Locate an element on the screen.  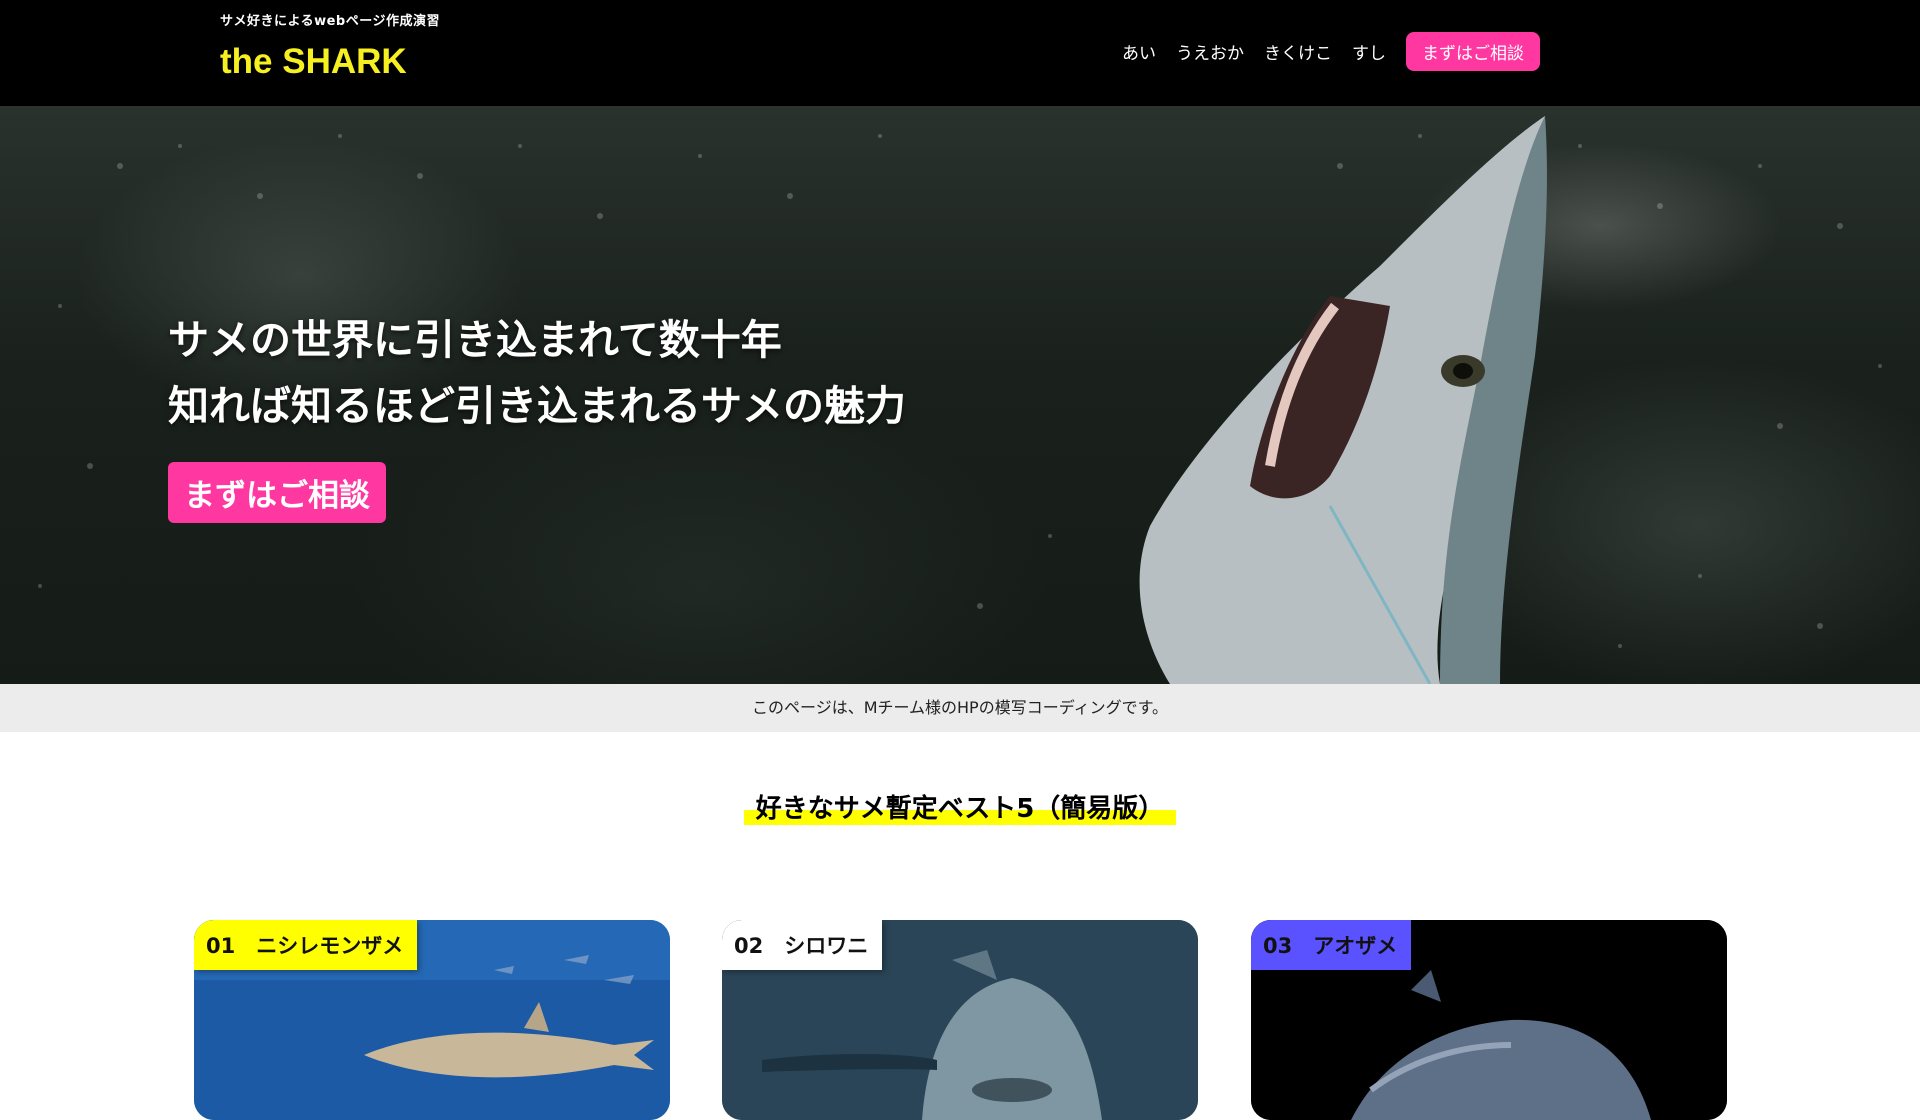
hero-heading-line-1: サメの世界に引き込まれて数十年 is located at coordinates (475, 340).